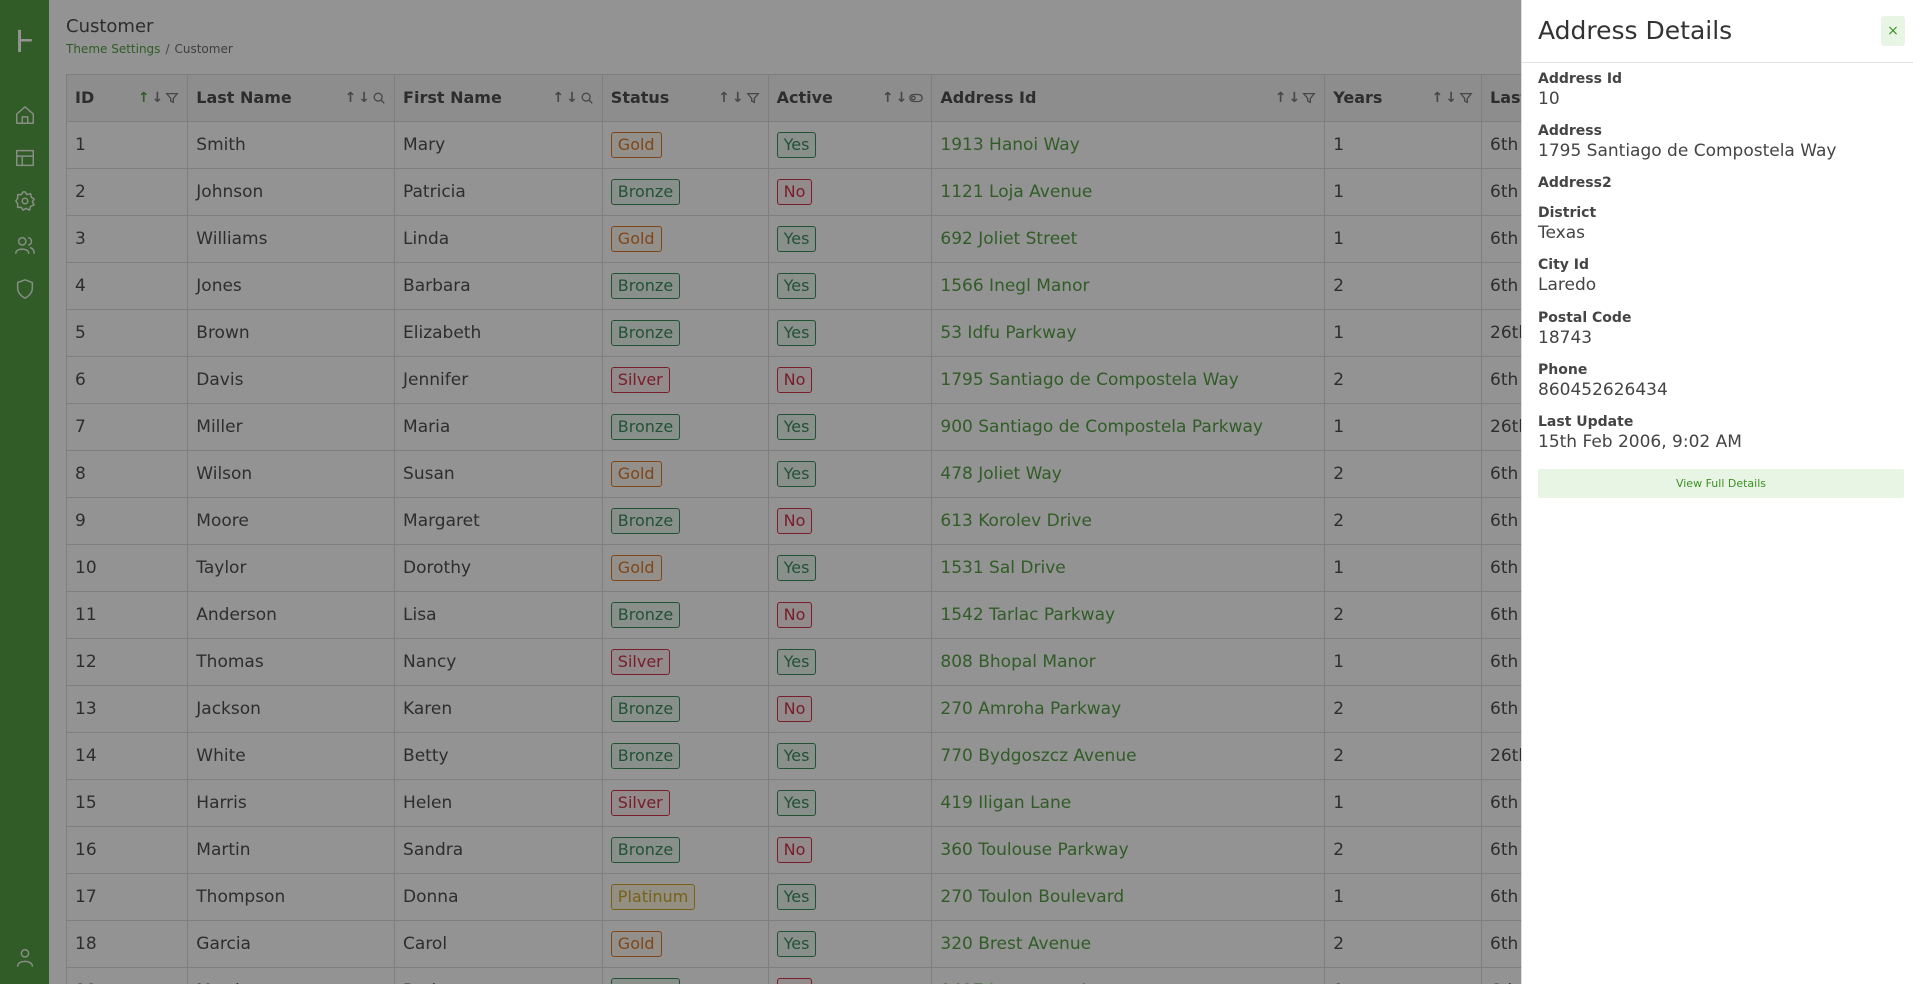 Image resolution: width=1913 pixels, height=984 pixels. What do you see at coordinates (1567, 213) in the screenshot?
I see `field-label: District` at bounding box center [1567, 213].